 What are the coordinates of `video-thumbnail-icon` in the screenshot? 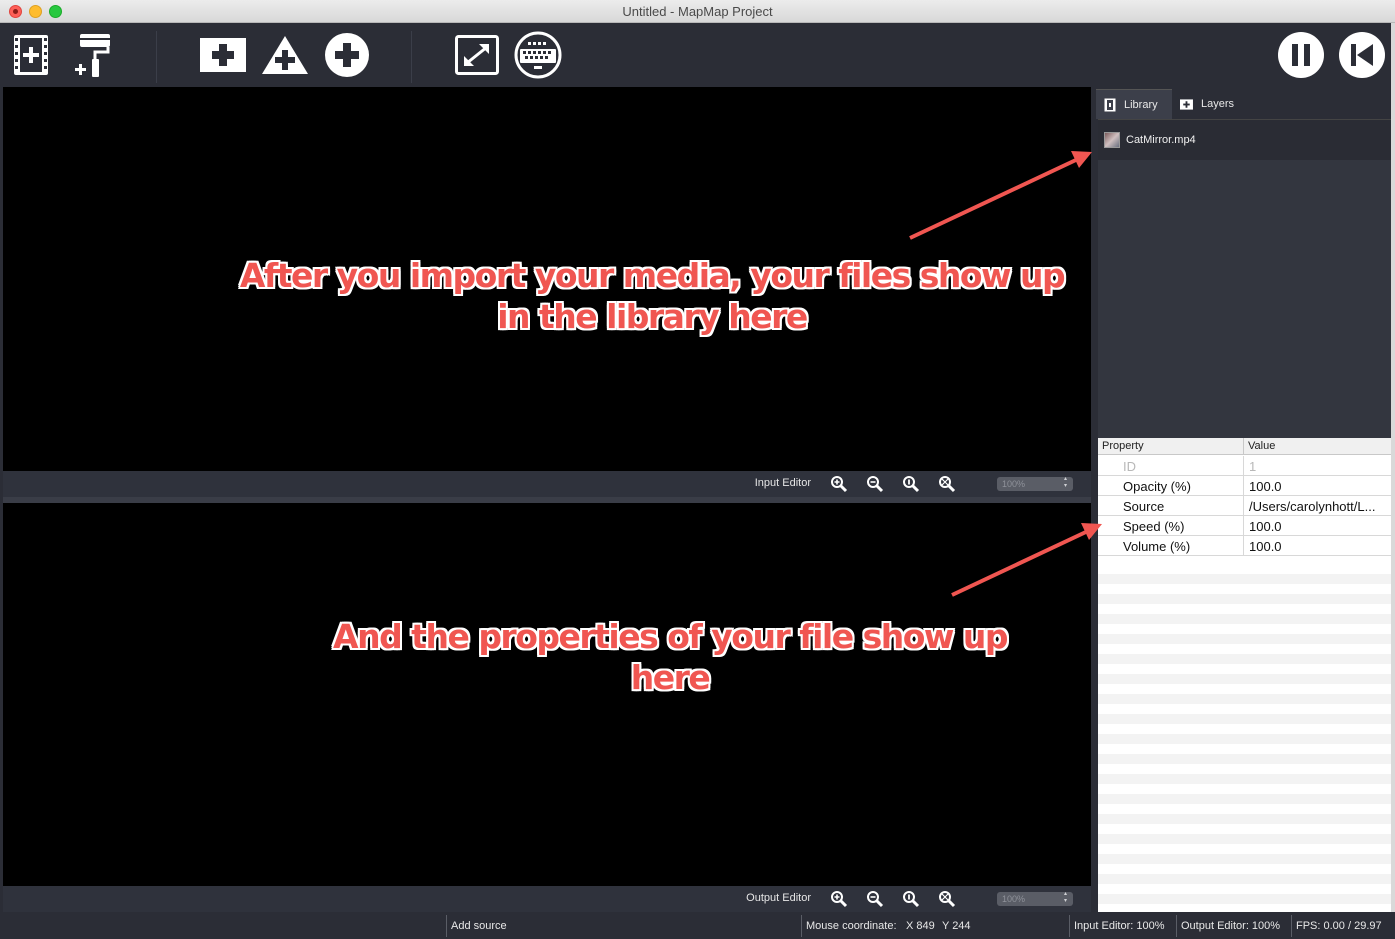 It's located at (1112, 140).